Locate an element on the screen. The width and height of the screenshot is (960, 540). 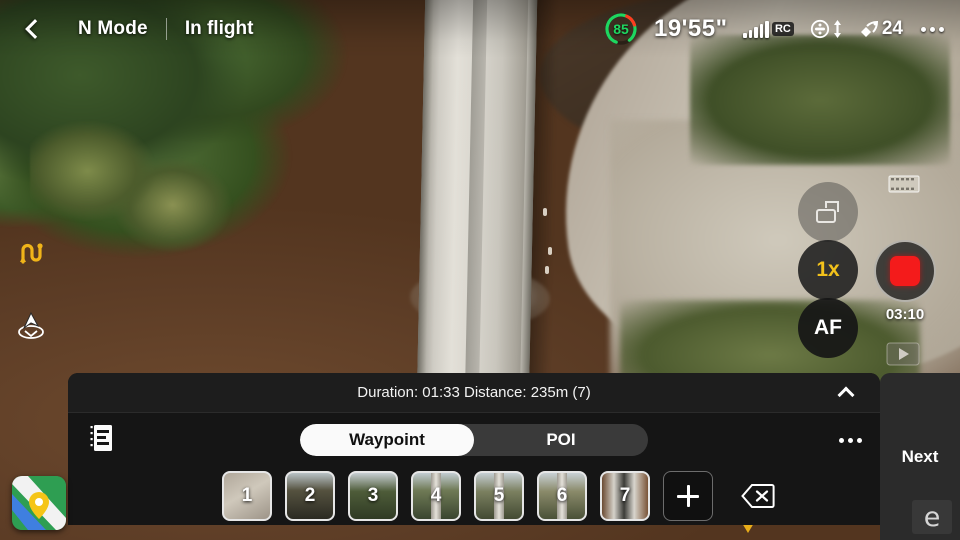
engadget-watermark: e is located at coordinates (932, 517).